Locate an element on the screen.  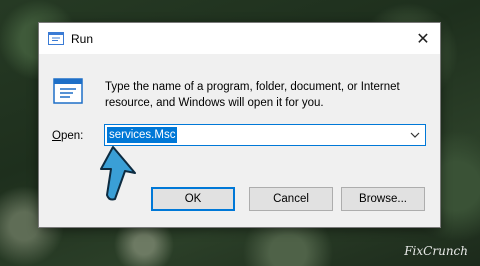
open-label: Open: is located at coordinates (67, 136).